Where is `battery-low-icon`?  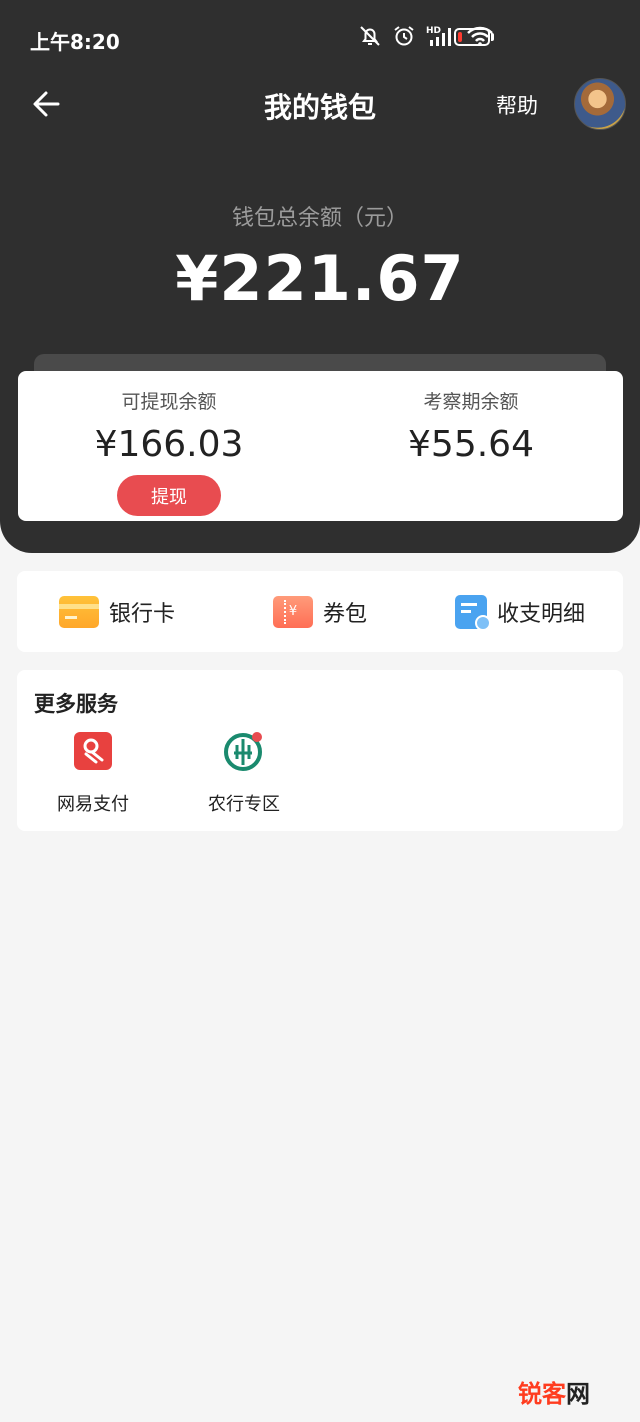
battery-low-icon is located at coordinates (472, 37).